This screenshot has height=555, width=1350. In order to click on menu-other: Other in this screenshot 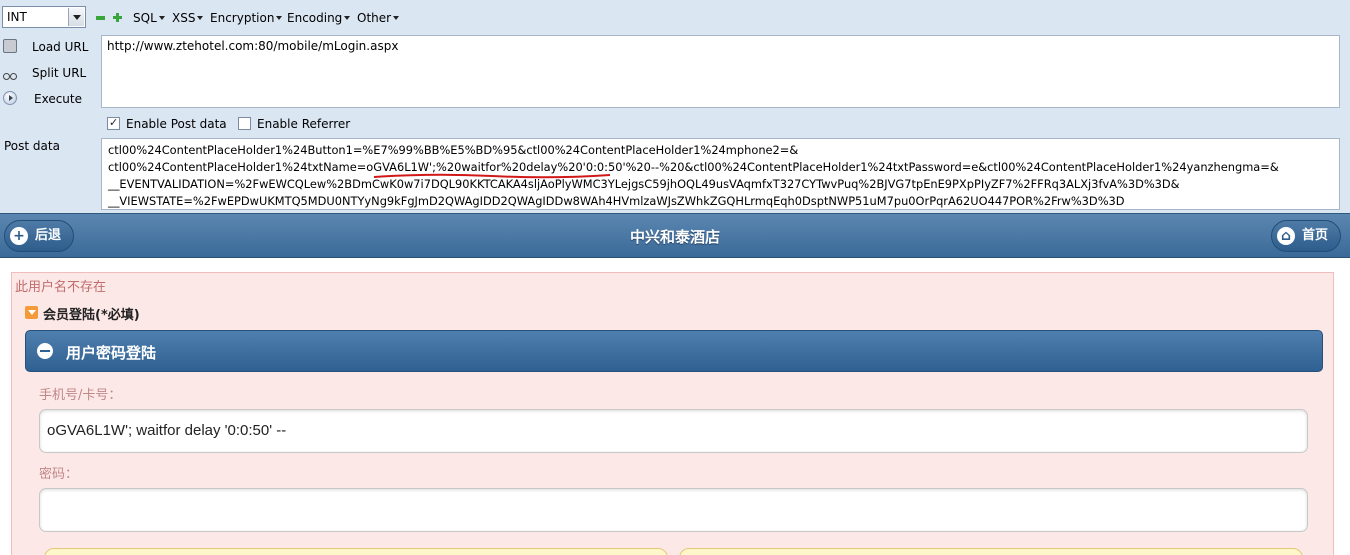, I will do `click(378, 18)`.